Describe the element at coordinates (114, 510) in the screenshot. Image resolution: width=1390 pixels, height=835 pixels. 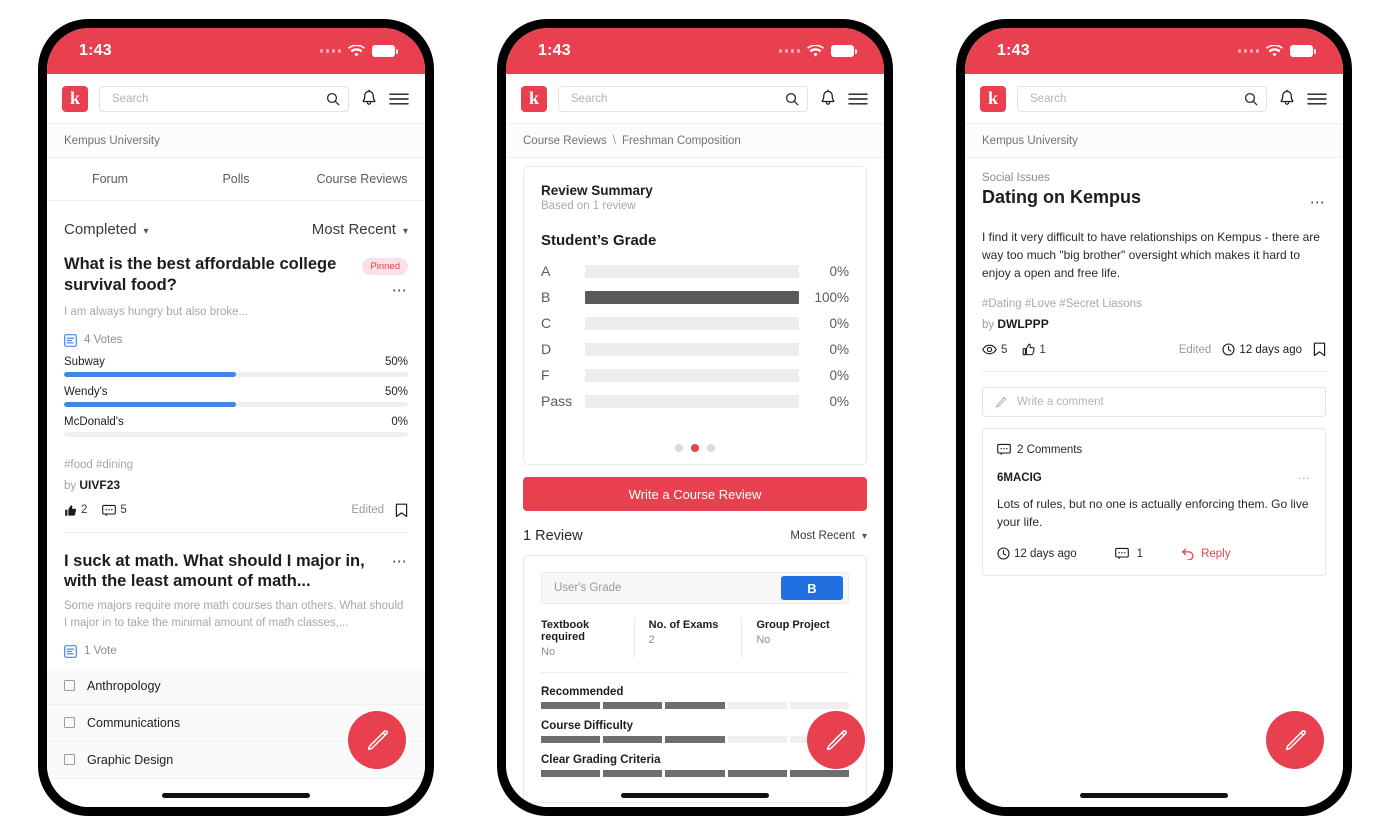
I see `comment-count: 5` at that location.